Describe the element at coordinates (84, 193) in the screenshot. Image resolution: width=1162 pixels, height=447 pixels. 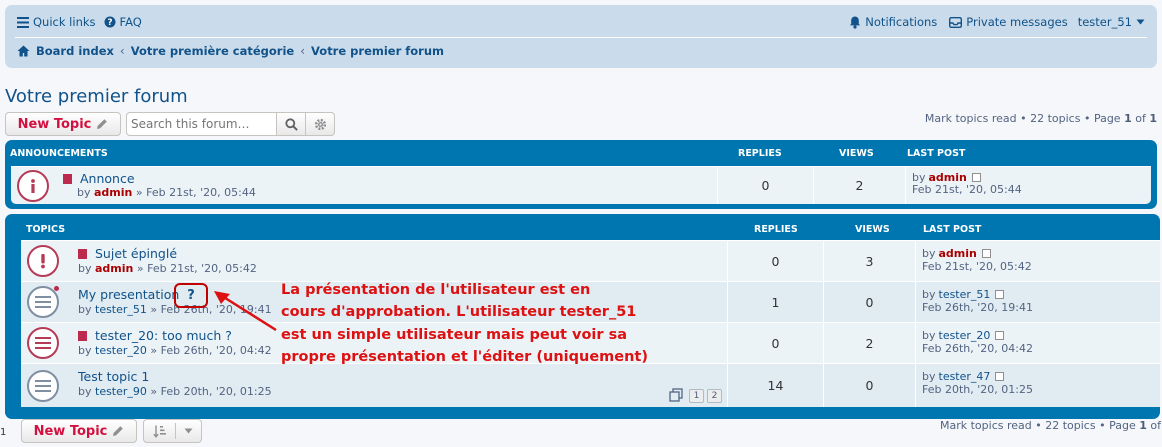
I see `announcement-by: by` at that location.